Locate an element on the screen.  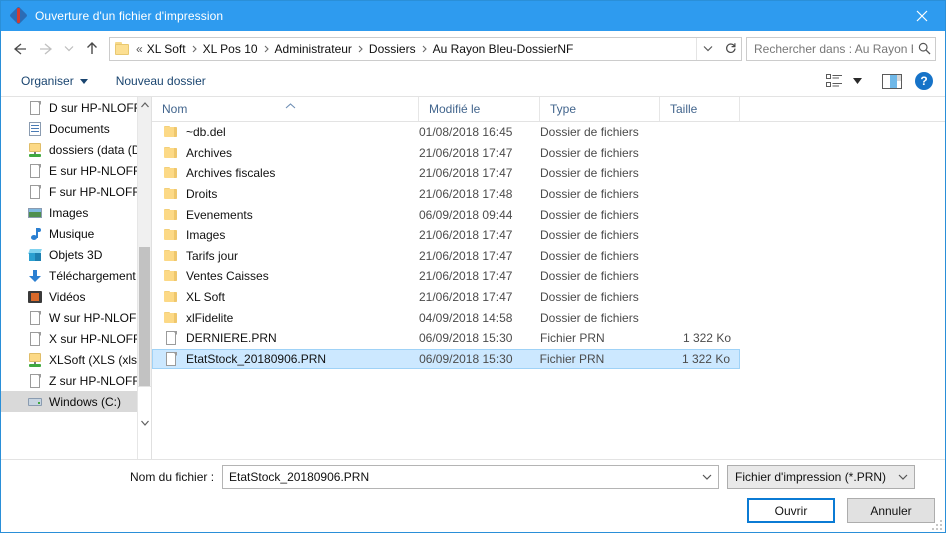
filename-input: EtatStock_20180906.PRN is located at coordinates (471, 477).